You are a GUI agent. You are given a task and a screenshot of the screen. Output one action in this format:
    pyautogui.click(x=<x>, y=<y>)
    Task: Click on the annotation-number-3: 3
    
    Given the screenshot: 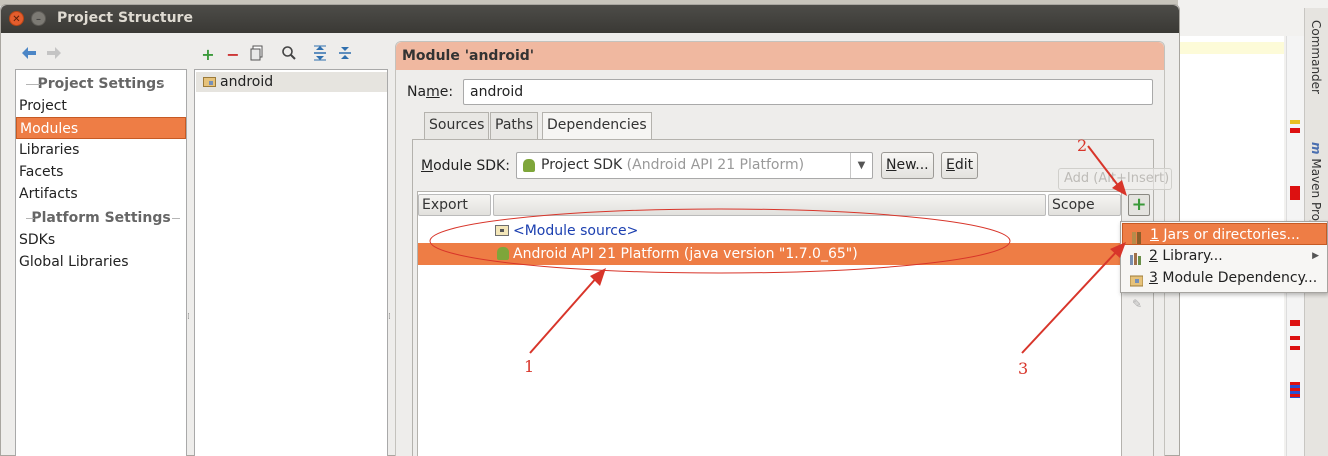 What is the action you would take?
    pyautogui.click(x=1023, y=368)
    